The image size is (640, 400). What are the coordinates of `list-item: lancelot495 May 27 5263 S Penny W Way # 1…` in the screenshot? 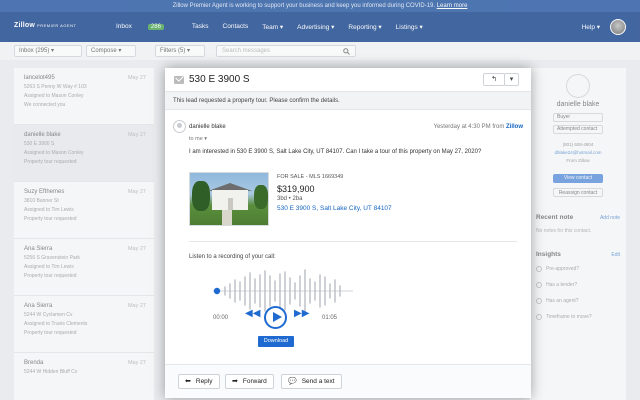 It's located at (84, 96).